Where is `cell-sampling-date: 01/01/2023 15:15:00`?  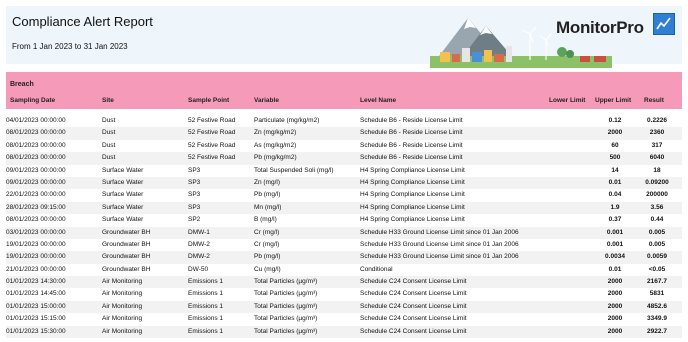
cell-sampling-date: 01/01/2023 15:15:00 is located at coordinates (36, 319).